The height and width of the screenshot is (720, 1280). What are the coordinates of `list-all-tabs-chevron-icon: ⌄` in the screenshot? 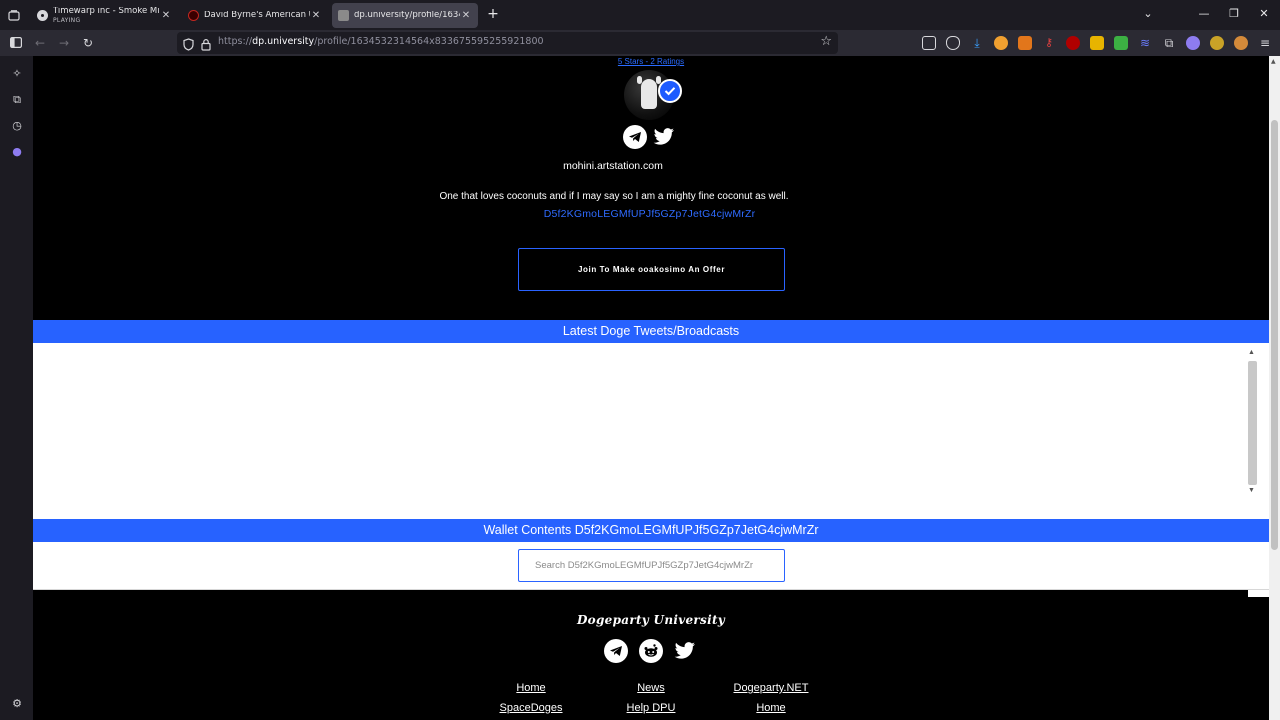 It's located at (1148, 14).